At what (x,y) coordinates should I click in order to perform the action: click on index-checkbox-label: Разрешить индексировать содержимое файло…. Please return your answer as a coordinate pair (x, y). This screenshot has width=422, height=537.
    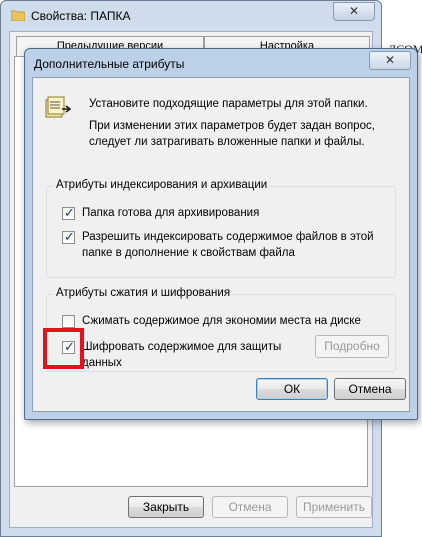
    Looking at the image, I should click on (228, 245).